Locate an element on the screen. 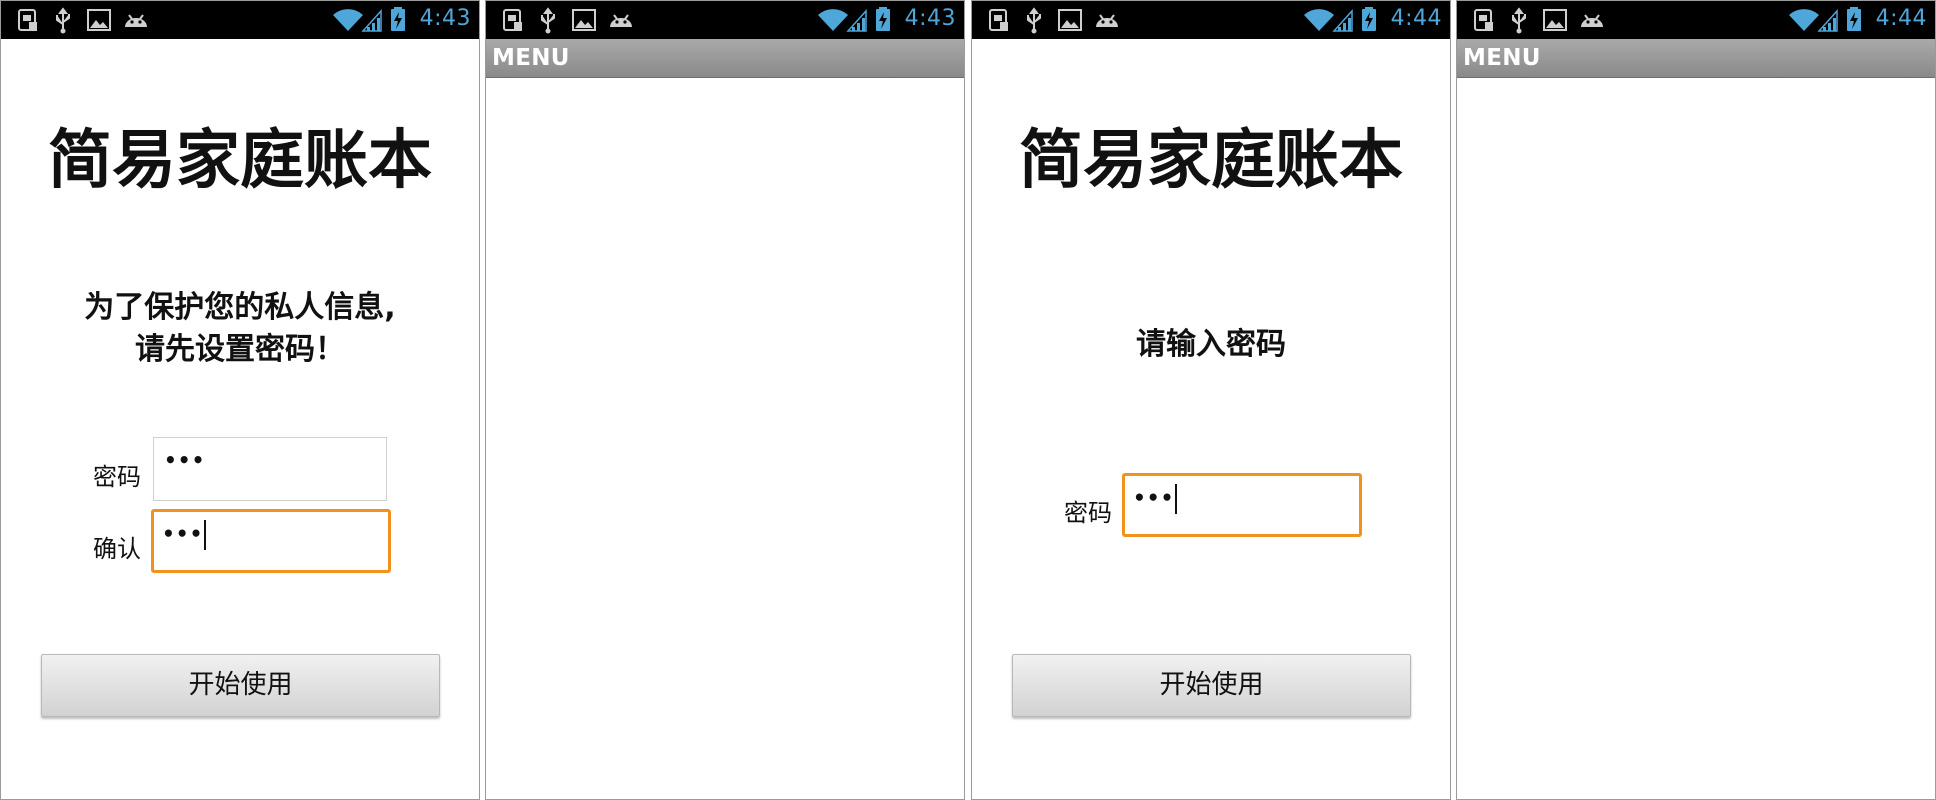 The image size is (1936, 800). confirm-value: ••• is located at coordinates (183, 533).